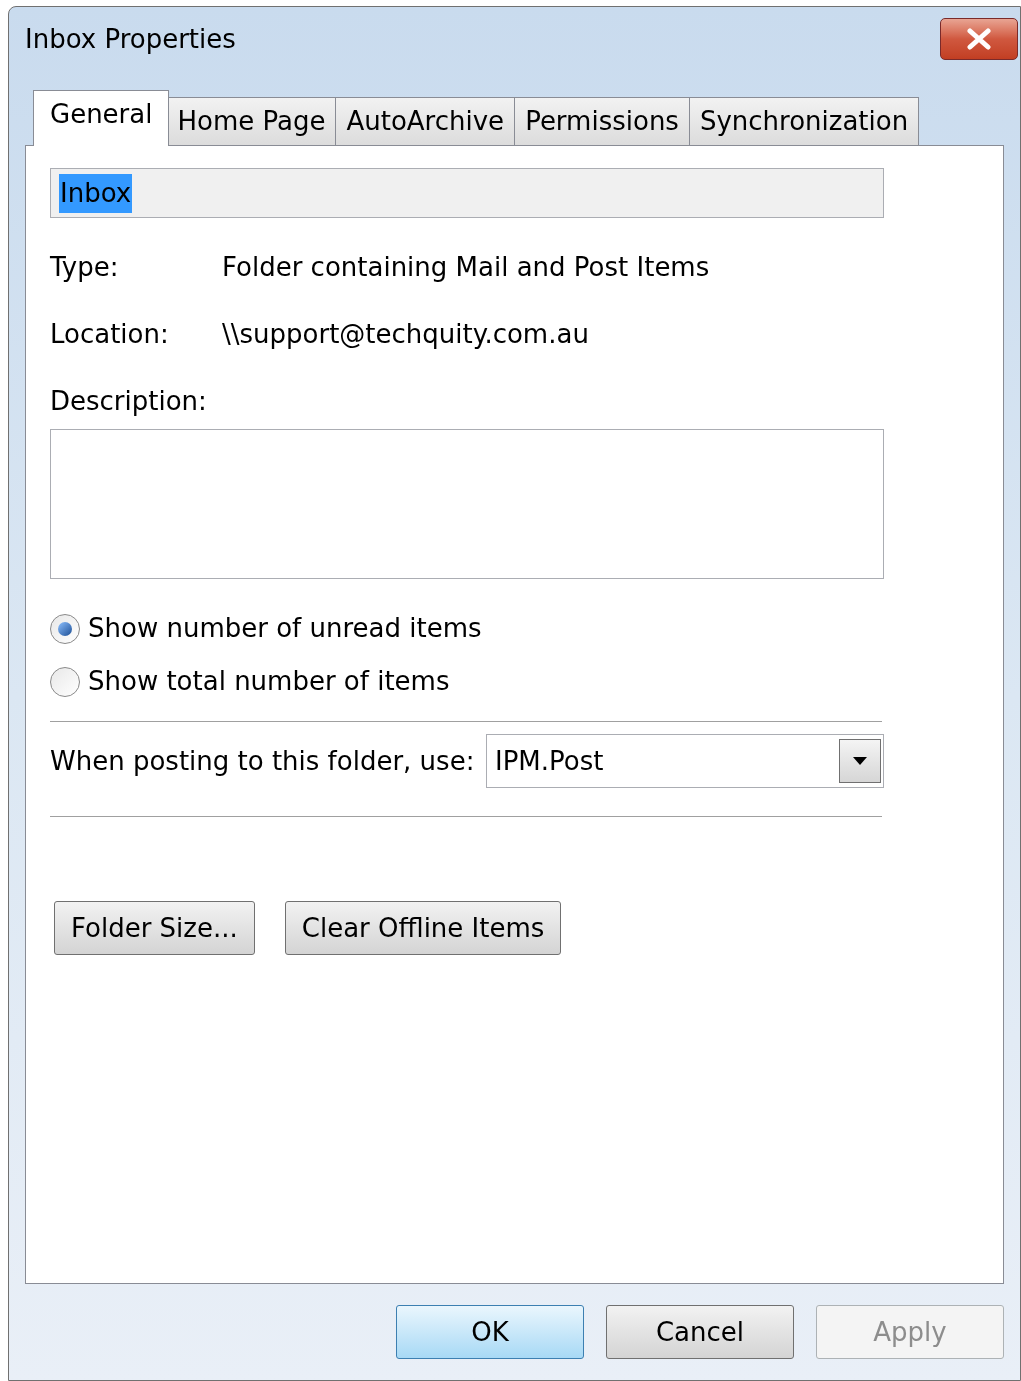 This screenshot has height=1381, width=1021. I want to click on property-label: Location:, so click(110, 334).